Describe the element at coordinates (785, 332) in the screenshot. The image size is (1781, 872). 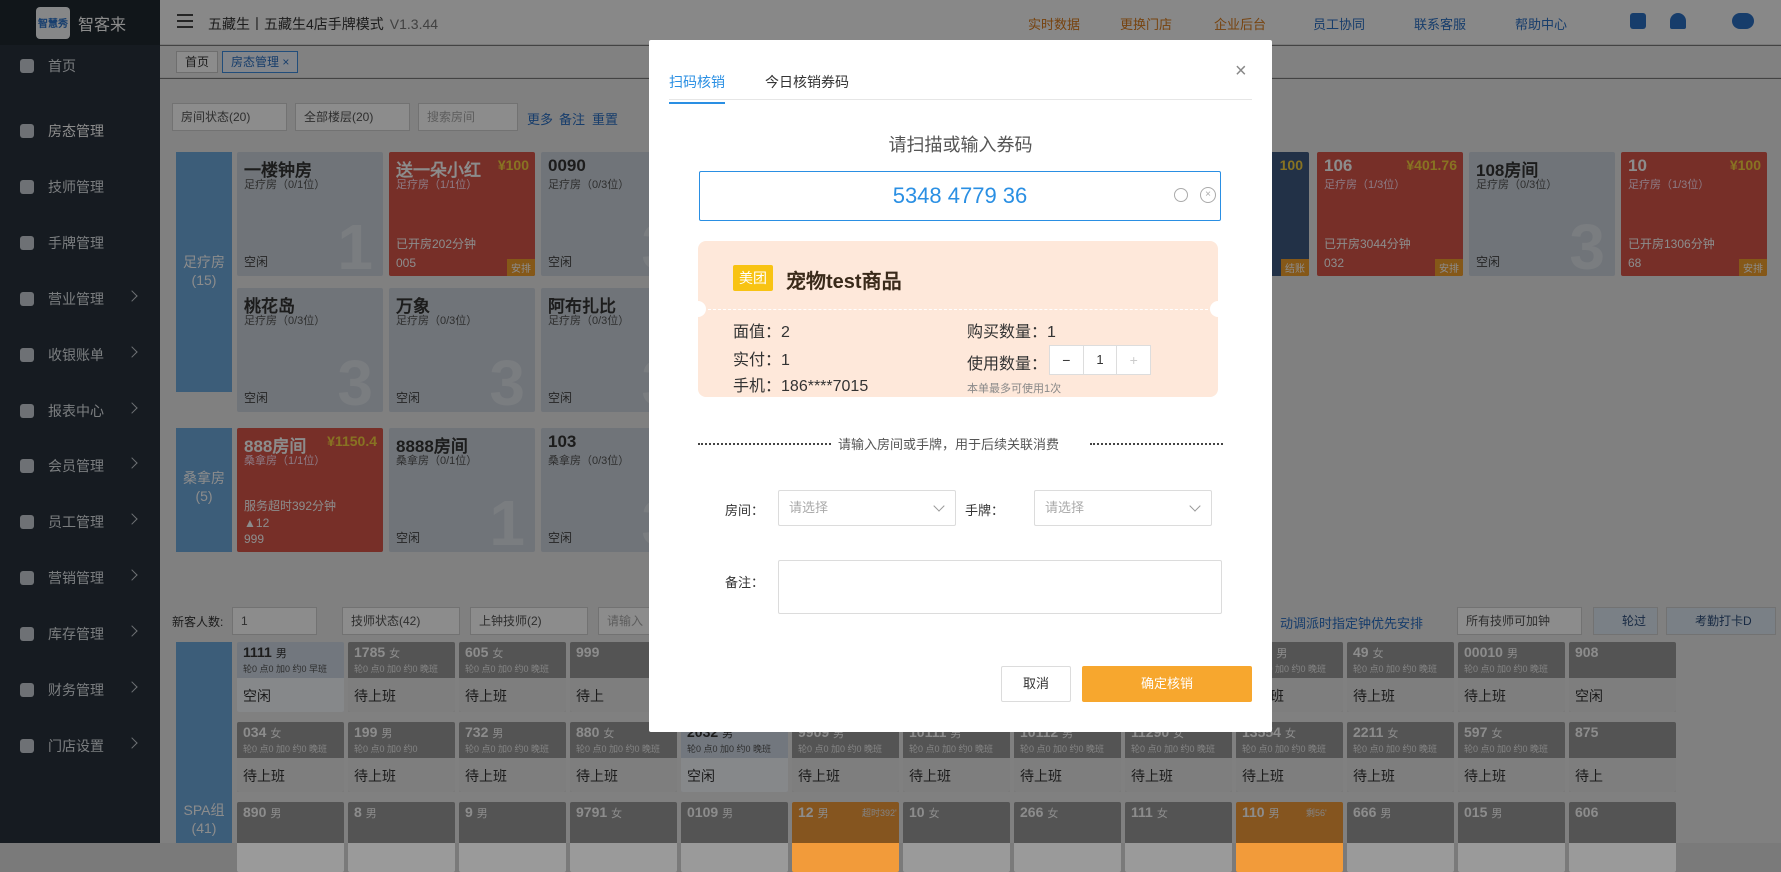
I see `face-amount: 2` at that location.